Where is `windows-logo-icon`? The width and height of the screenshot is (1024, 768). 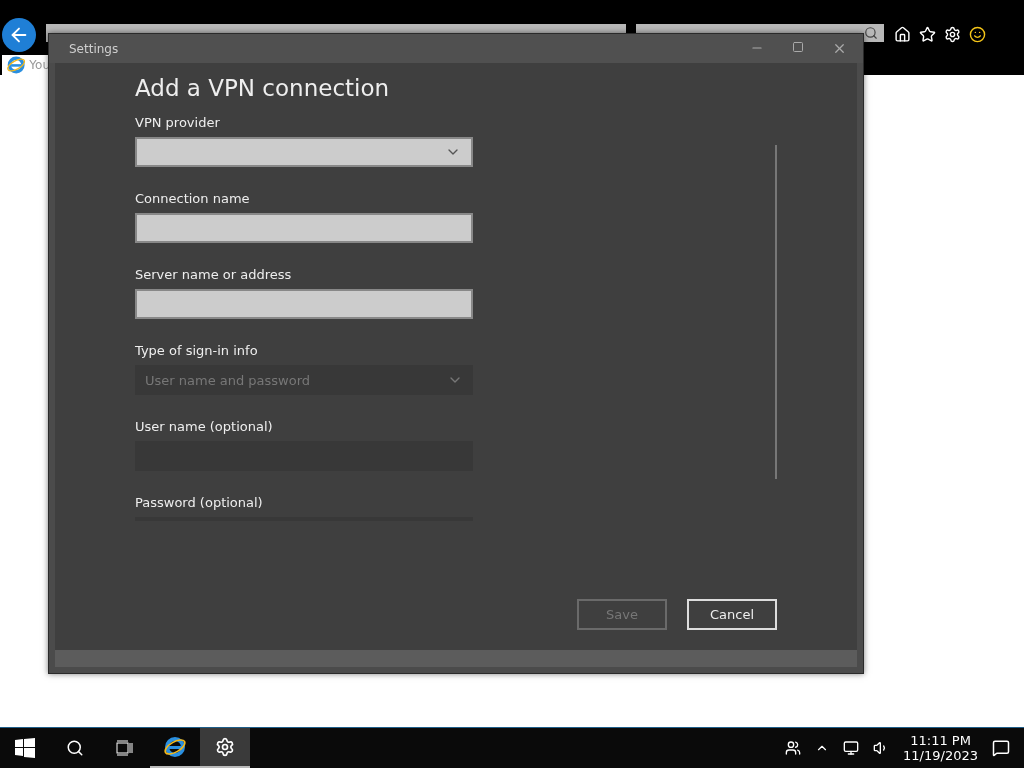 windows-logo-icon is located at coordinates (25, 748).